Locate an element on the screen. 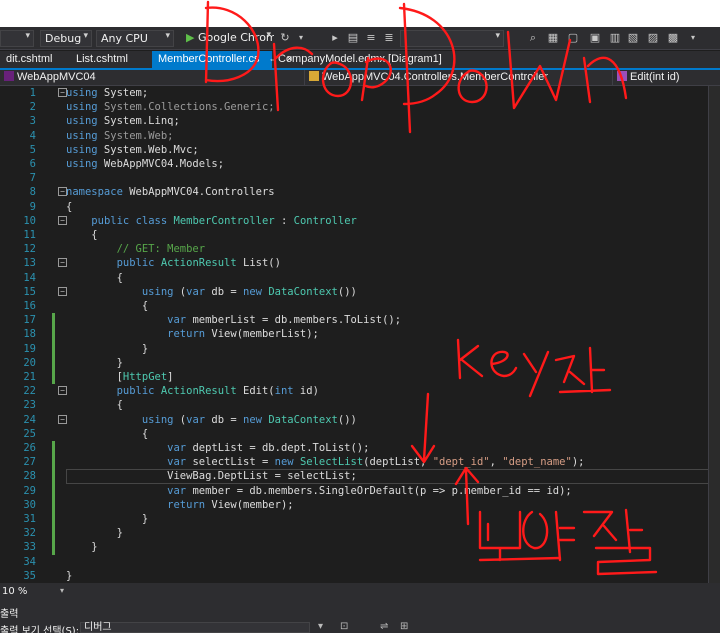 The image size is (720, 633). start-debugging-button: ▶ Google Chrome ▾ is located at coordinates (228, 38).